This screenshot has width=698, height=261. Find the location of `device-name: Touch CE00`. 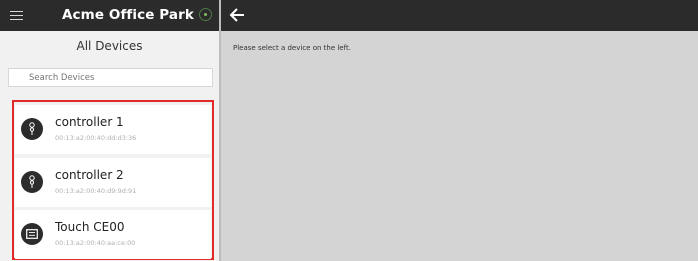

device-name: Touch CE00 is located at coordinates (90, 227).